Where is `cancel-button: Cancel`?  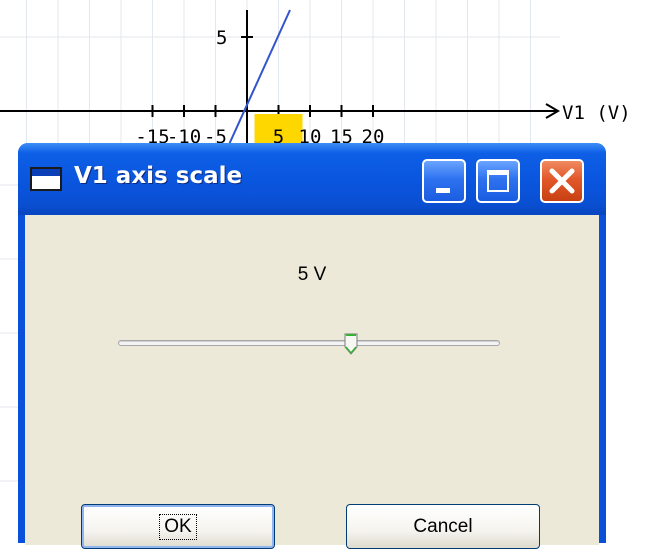 cancel-button: Cancel is located at coordinates (443, 526).